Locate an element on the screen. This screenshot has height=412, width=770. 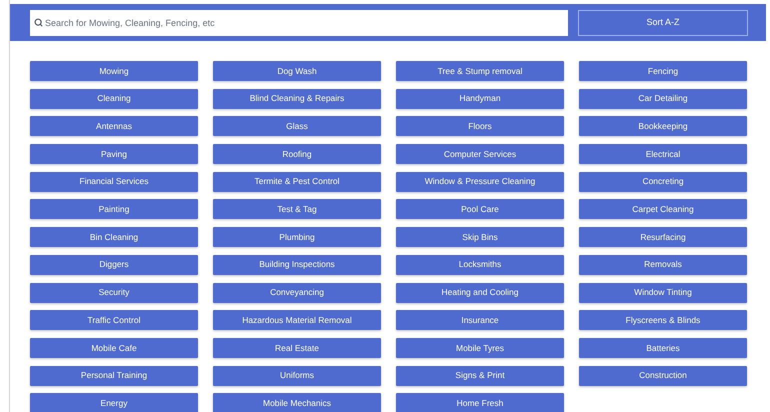
category-button: Plumbing is located at coordinates (297, 237).